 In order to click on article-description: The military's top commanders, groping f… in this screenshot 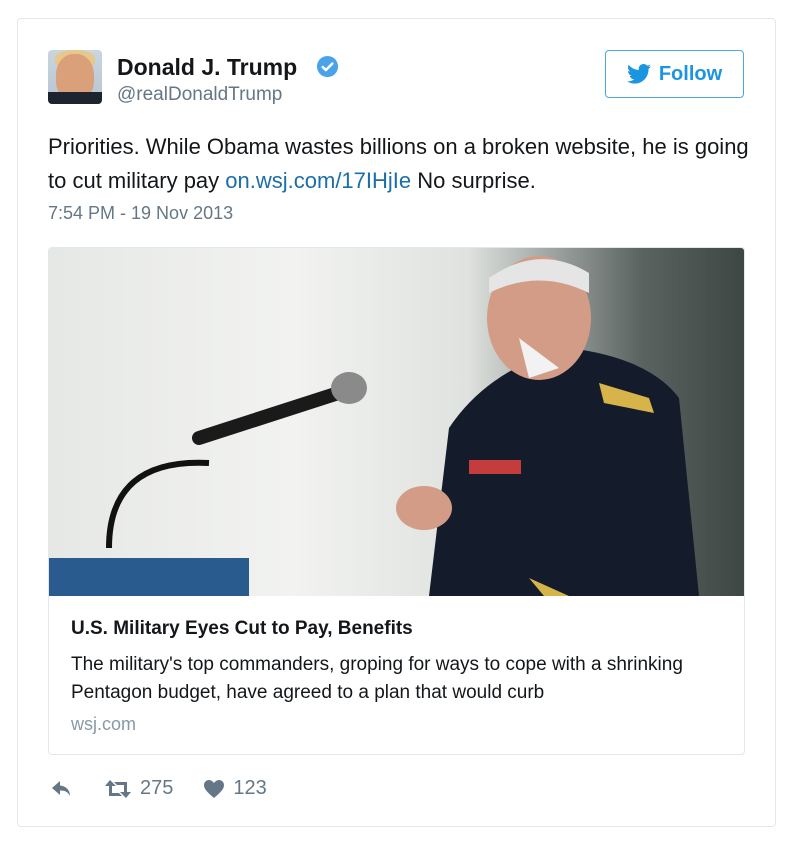, I will do `click(377, 678)`.